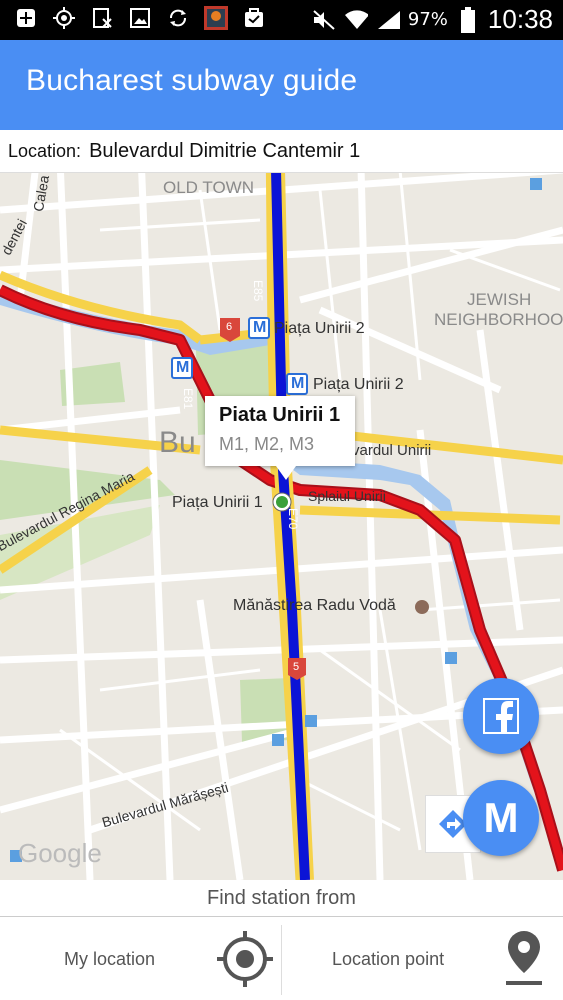 This screenshot has height=1000, width=563. Describe the element at coordinates (26, 18) in the screenshot. I see `add-box-icon` at that location.